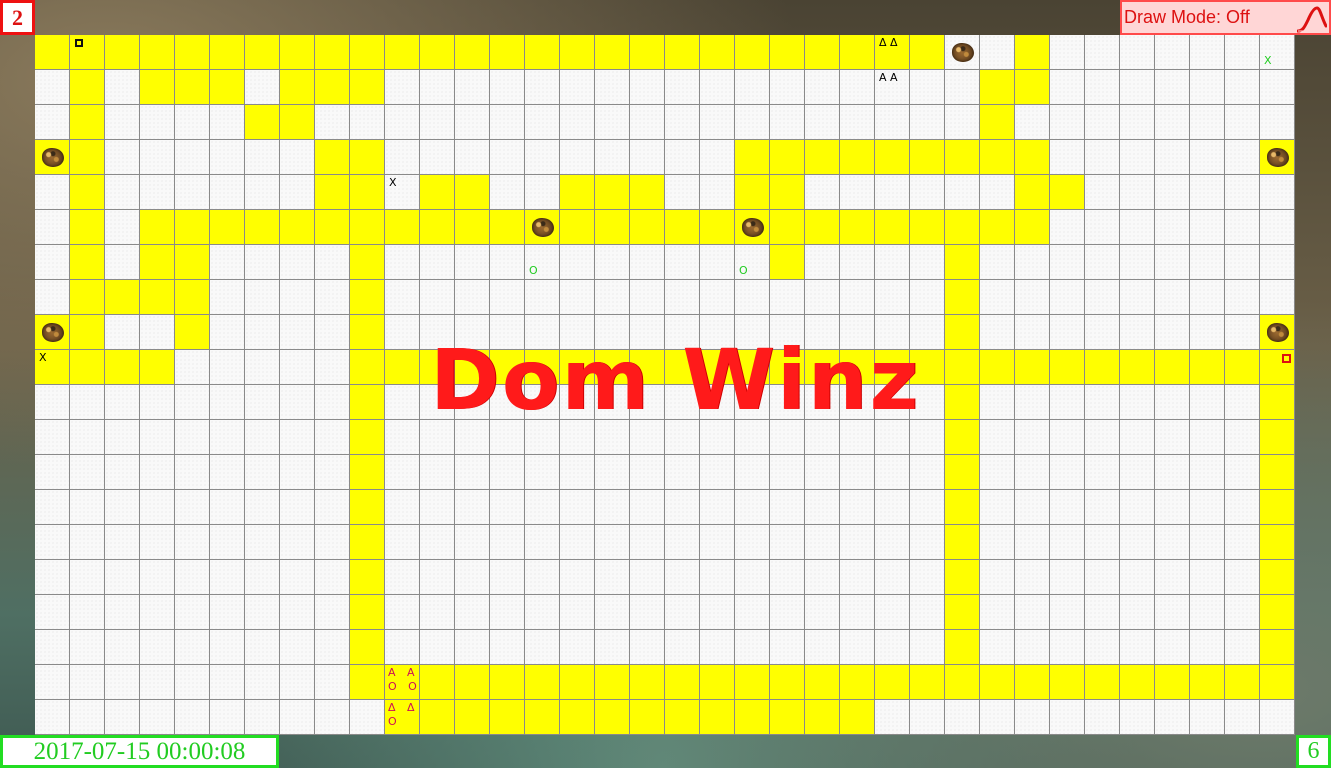 The image size is (1331, 768). Describe the element at coordinates (402, 682) in the screenshot. I see `board-cell: A A O O` at that location.